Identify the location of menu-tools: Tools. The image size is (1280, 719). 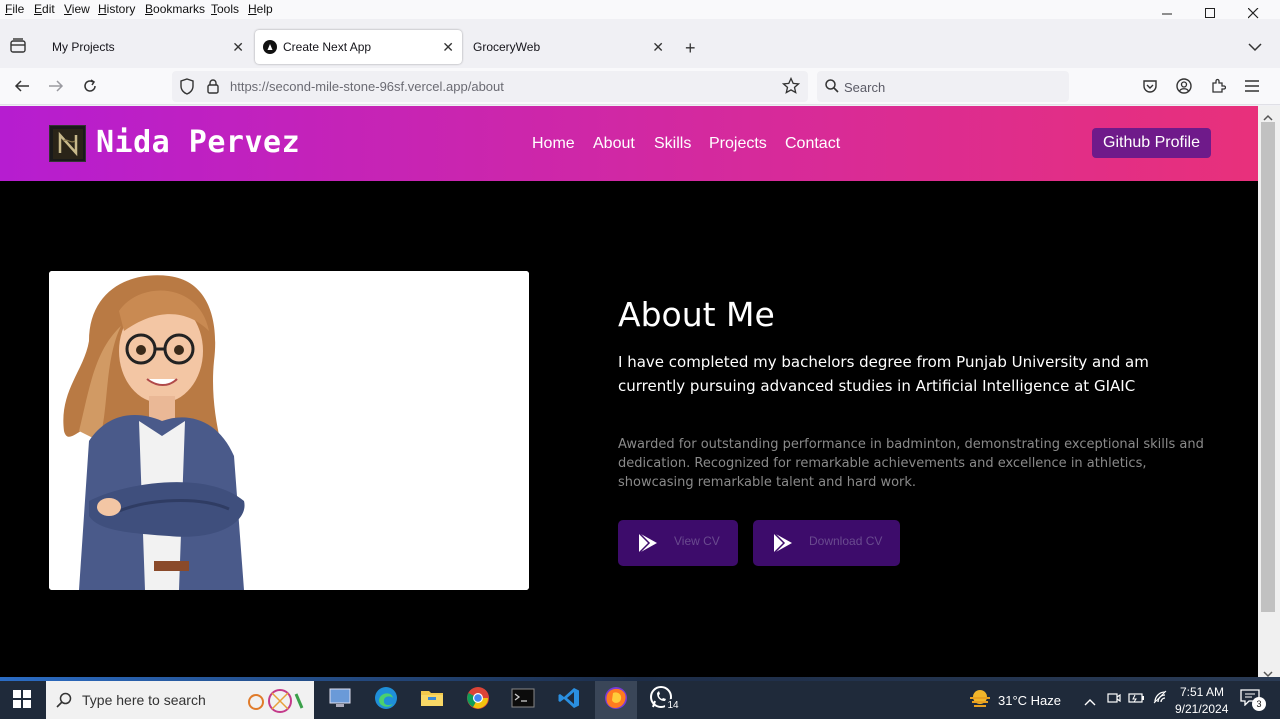
(225, 9).